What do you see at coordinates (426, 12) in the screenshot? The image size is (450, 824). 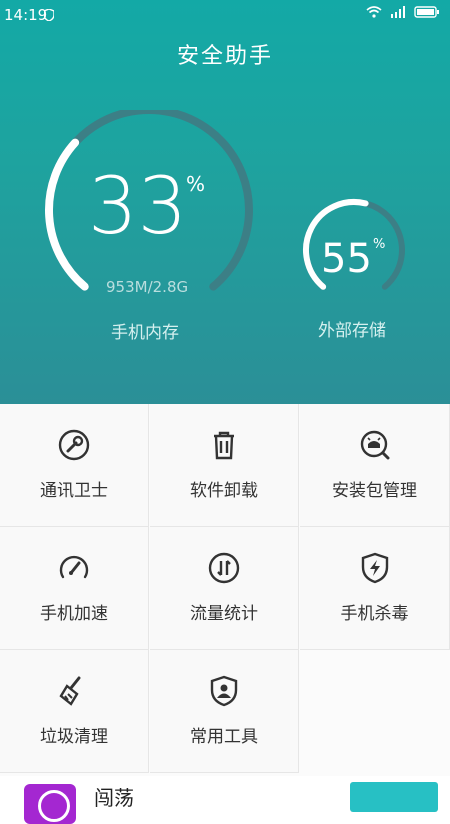 I see `battery-icon` at bounding box center [426, 12].